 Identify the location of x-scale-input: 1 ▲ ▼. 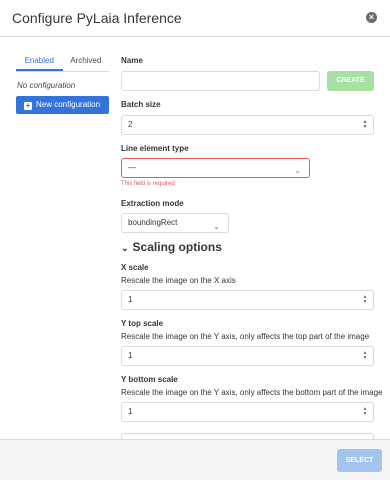
(247, 300).